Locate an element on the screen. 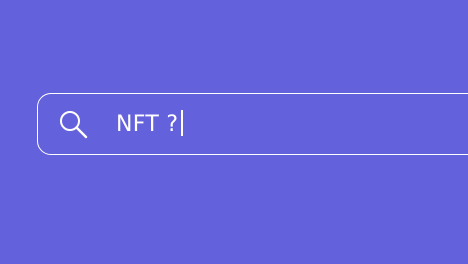 The width and height of the screenshot is (468, 264). search-query-text: NFT ? is located at coordinates (147, 124).